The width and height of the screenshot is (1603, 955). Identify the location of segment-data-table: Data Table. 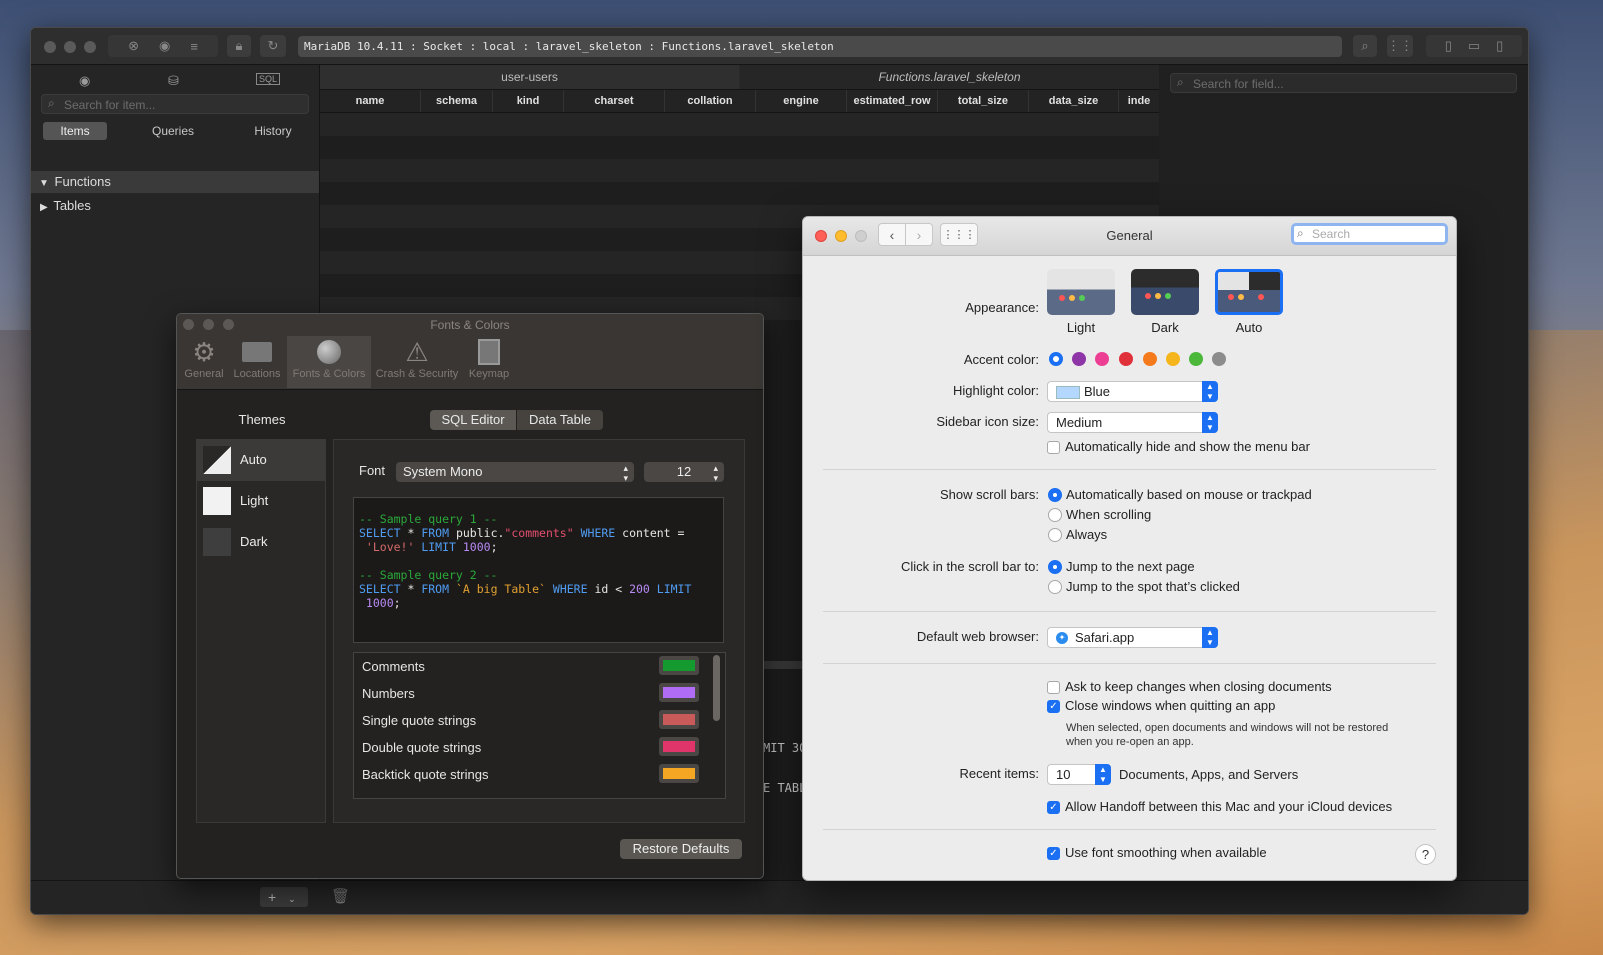
(560, 420).